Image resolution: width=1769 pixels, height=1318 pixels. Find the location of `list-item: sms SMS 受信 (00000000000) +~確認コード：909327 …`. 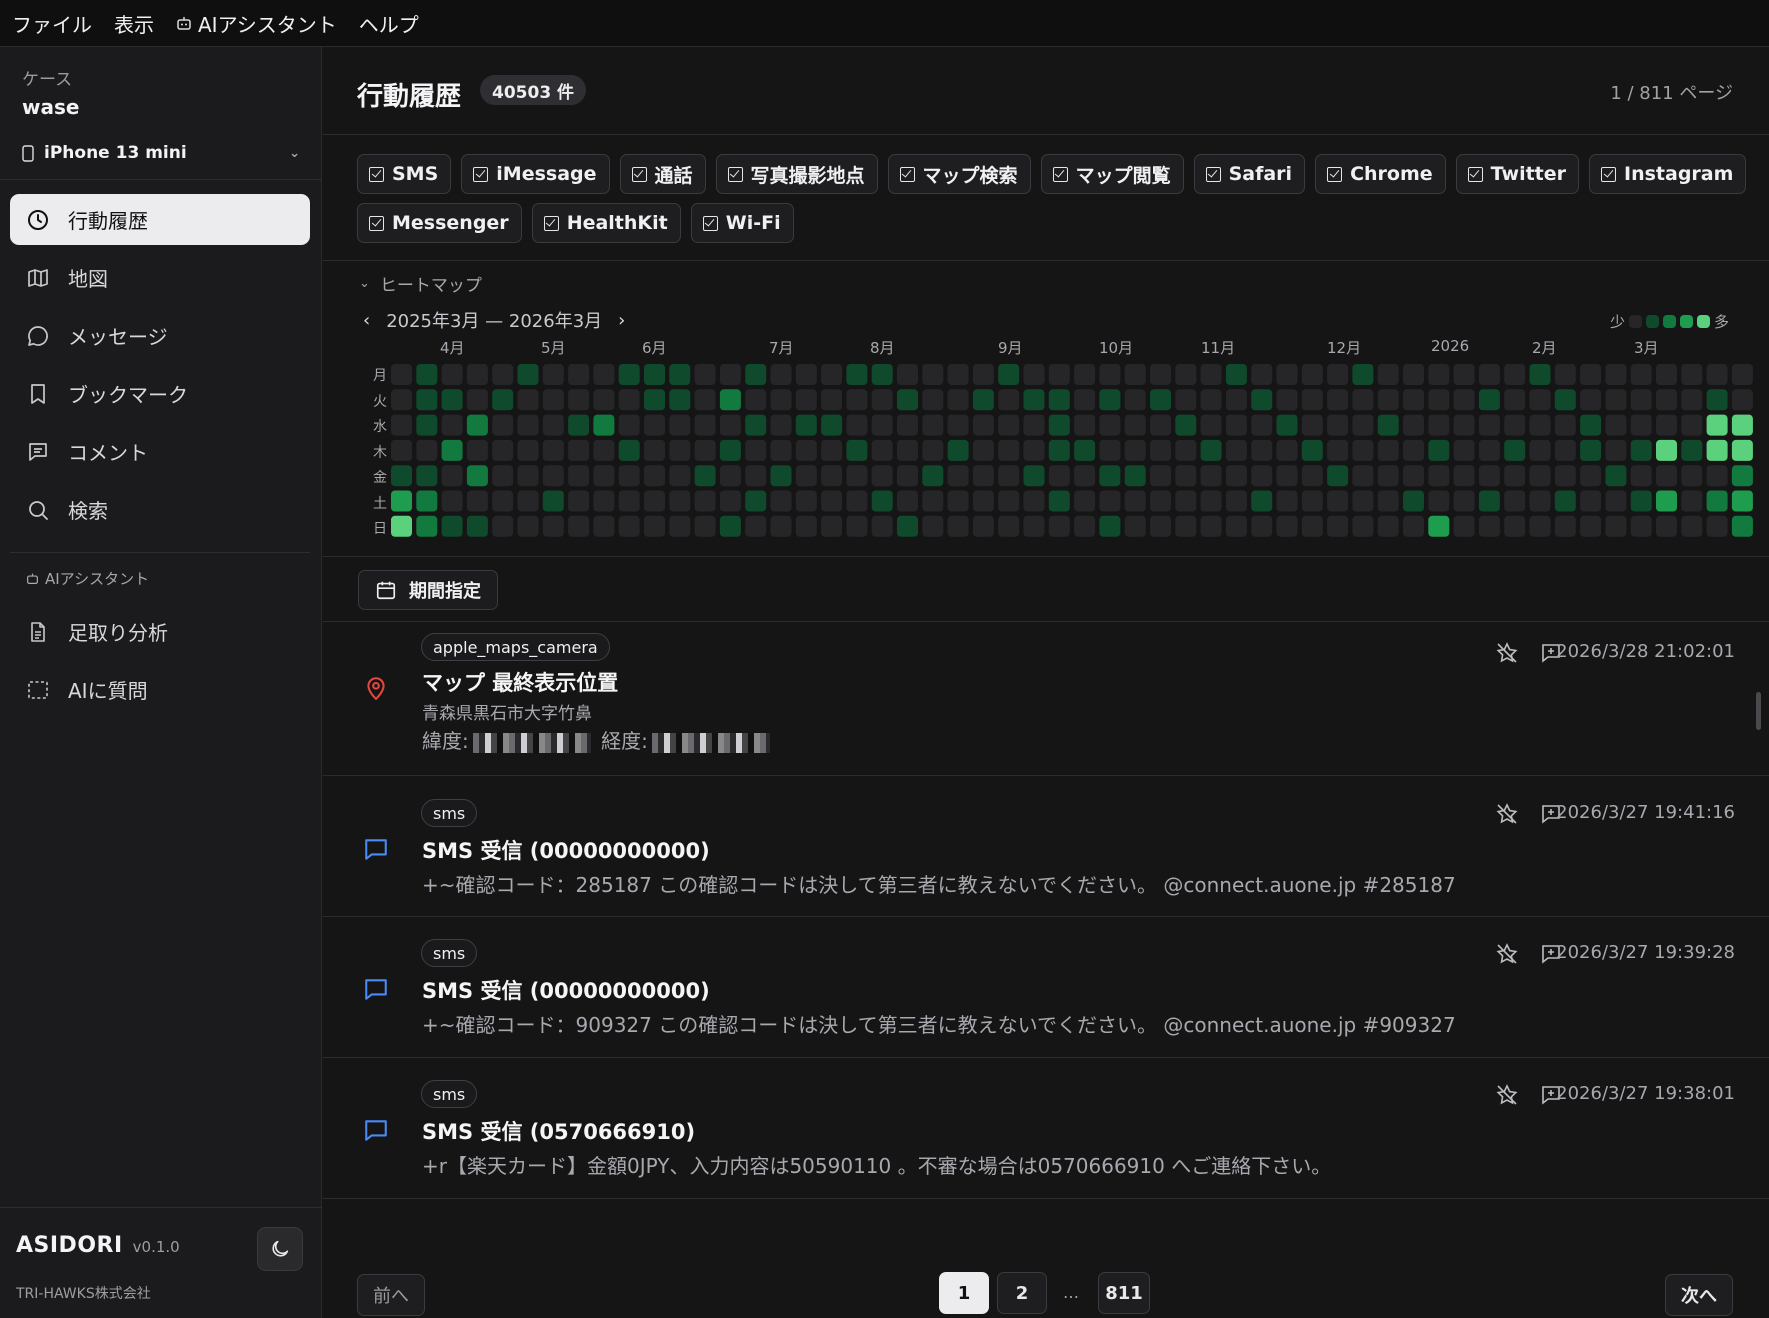

list-item: sms SMS 受信 (00000000000) +~確認コード：909327 … is located at coordinates (1046, 987).